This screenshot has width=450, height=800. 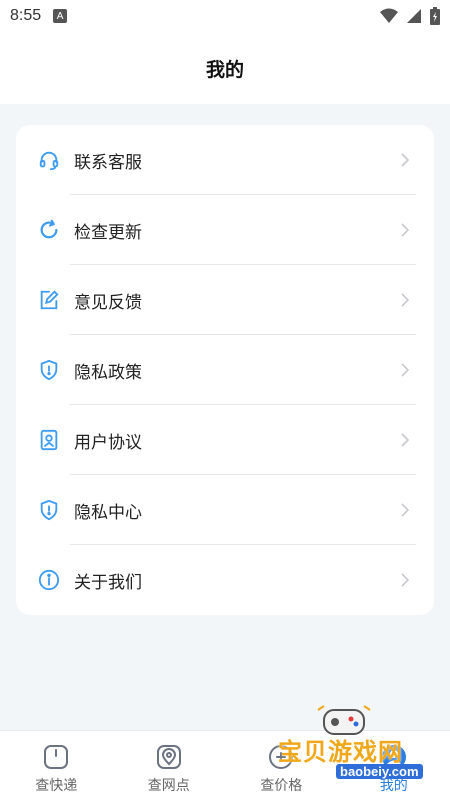 I want to click on menu-item-about: 关于我们, so click(x=225, y=580).